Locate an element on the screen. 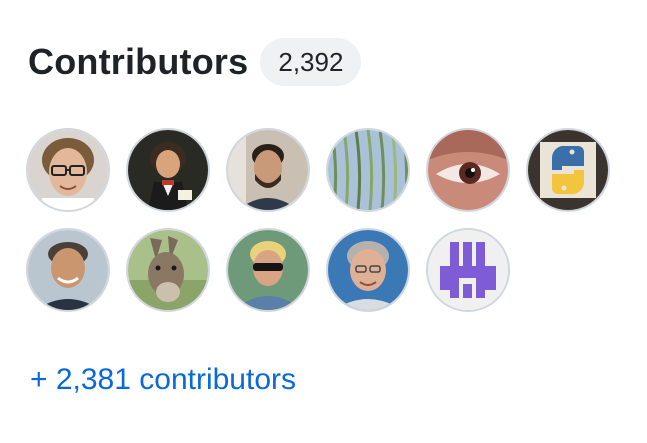  avatar-man-grey-hair-icon is located at coordinates (368, 270).